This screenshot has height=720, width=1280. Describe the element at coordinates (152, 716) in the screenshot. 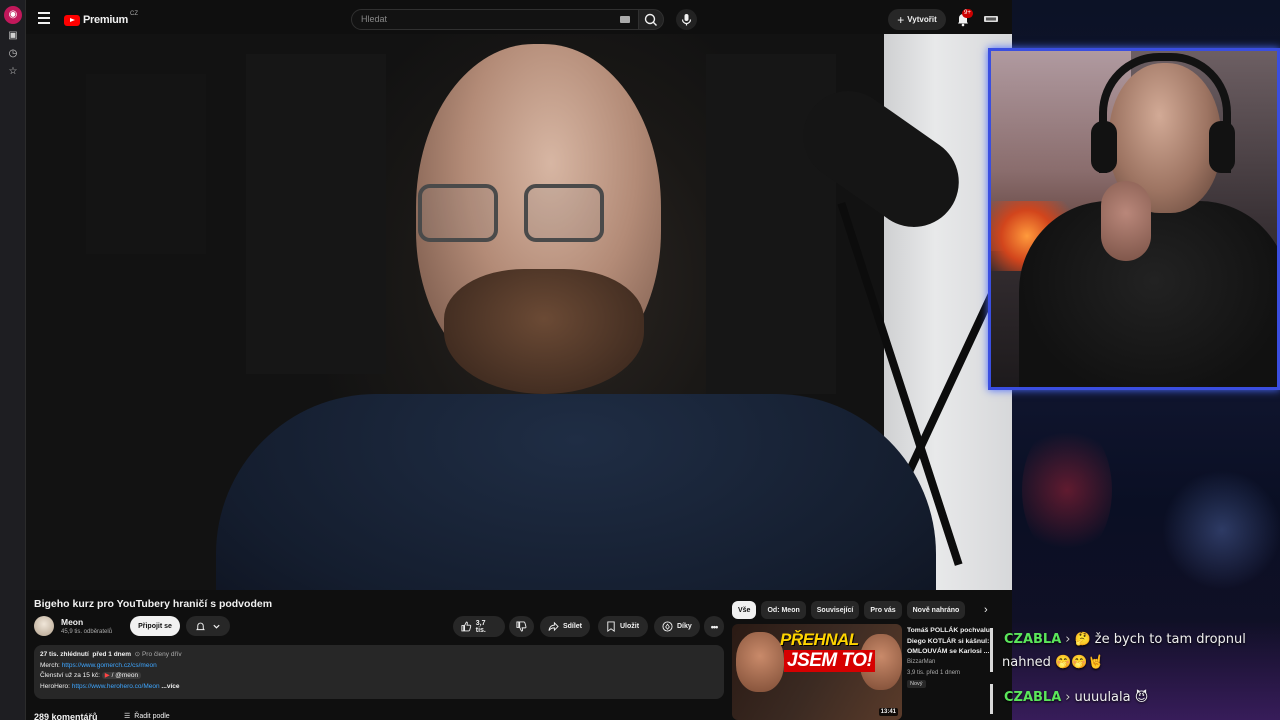

I see `sort-label: Řadit podle` at that location.